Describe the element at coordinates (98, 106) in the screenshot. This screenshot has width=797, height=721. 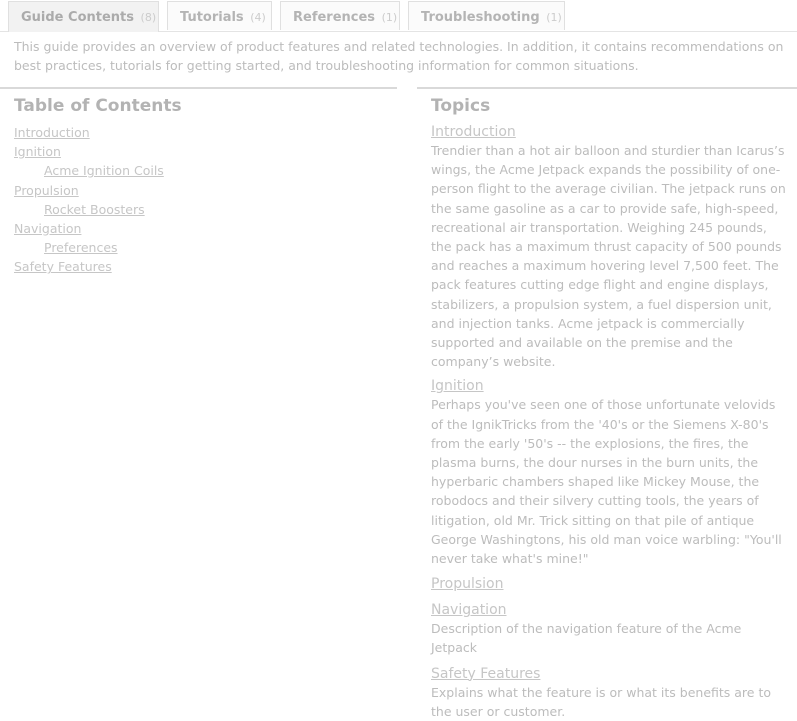
I see `toc-heading: Table of Contents` at that location.